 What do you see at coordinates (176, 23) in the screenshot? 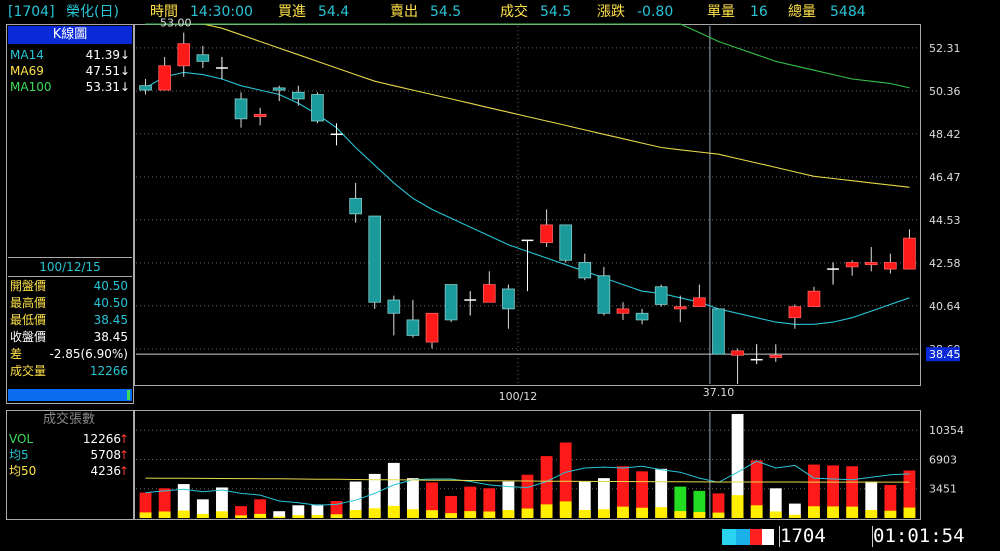
I see `high-annotation: 53.00` at bounding box center [176, 23].